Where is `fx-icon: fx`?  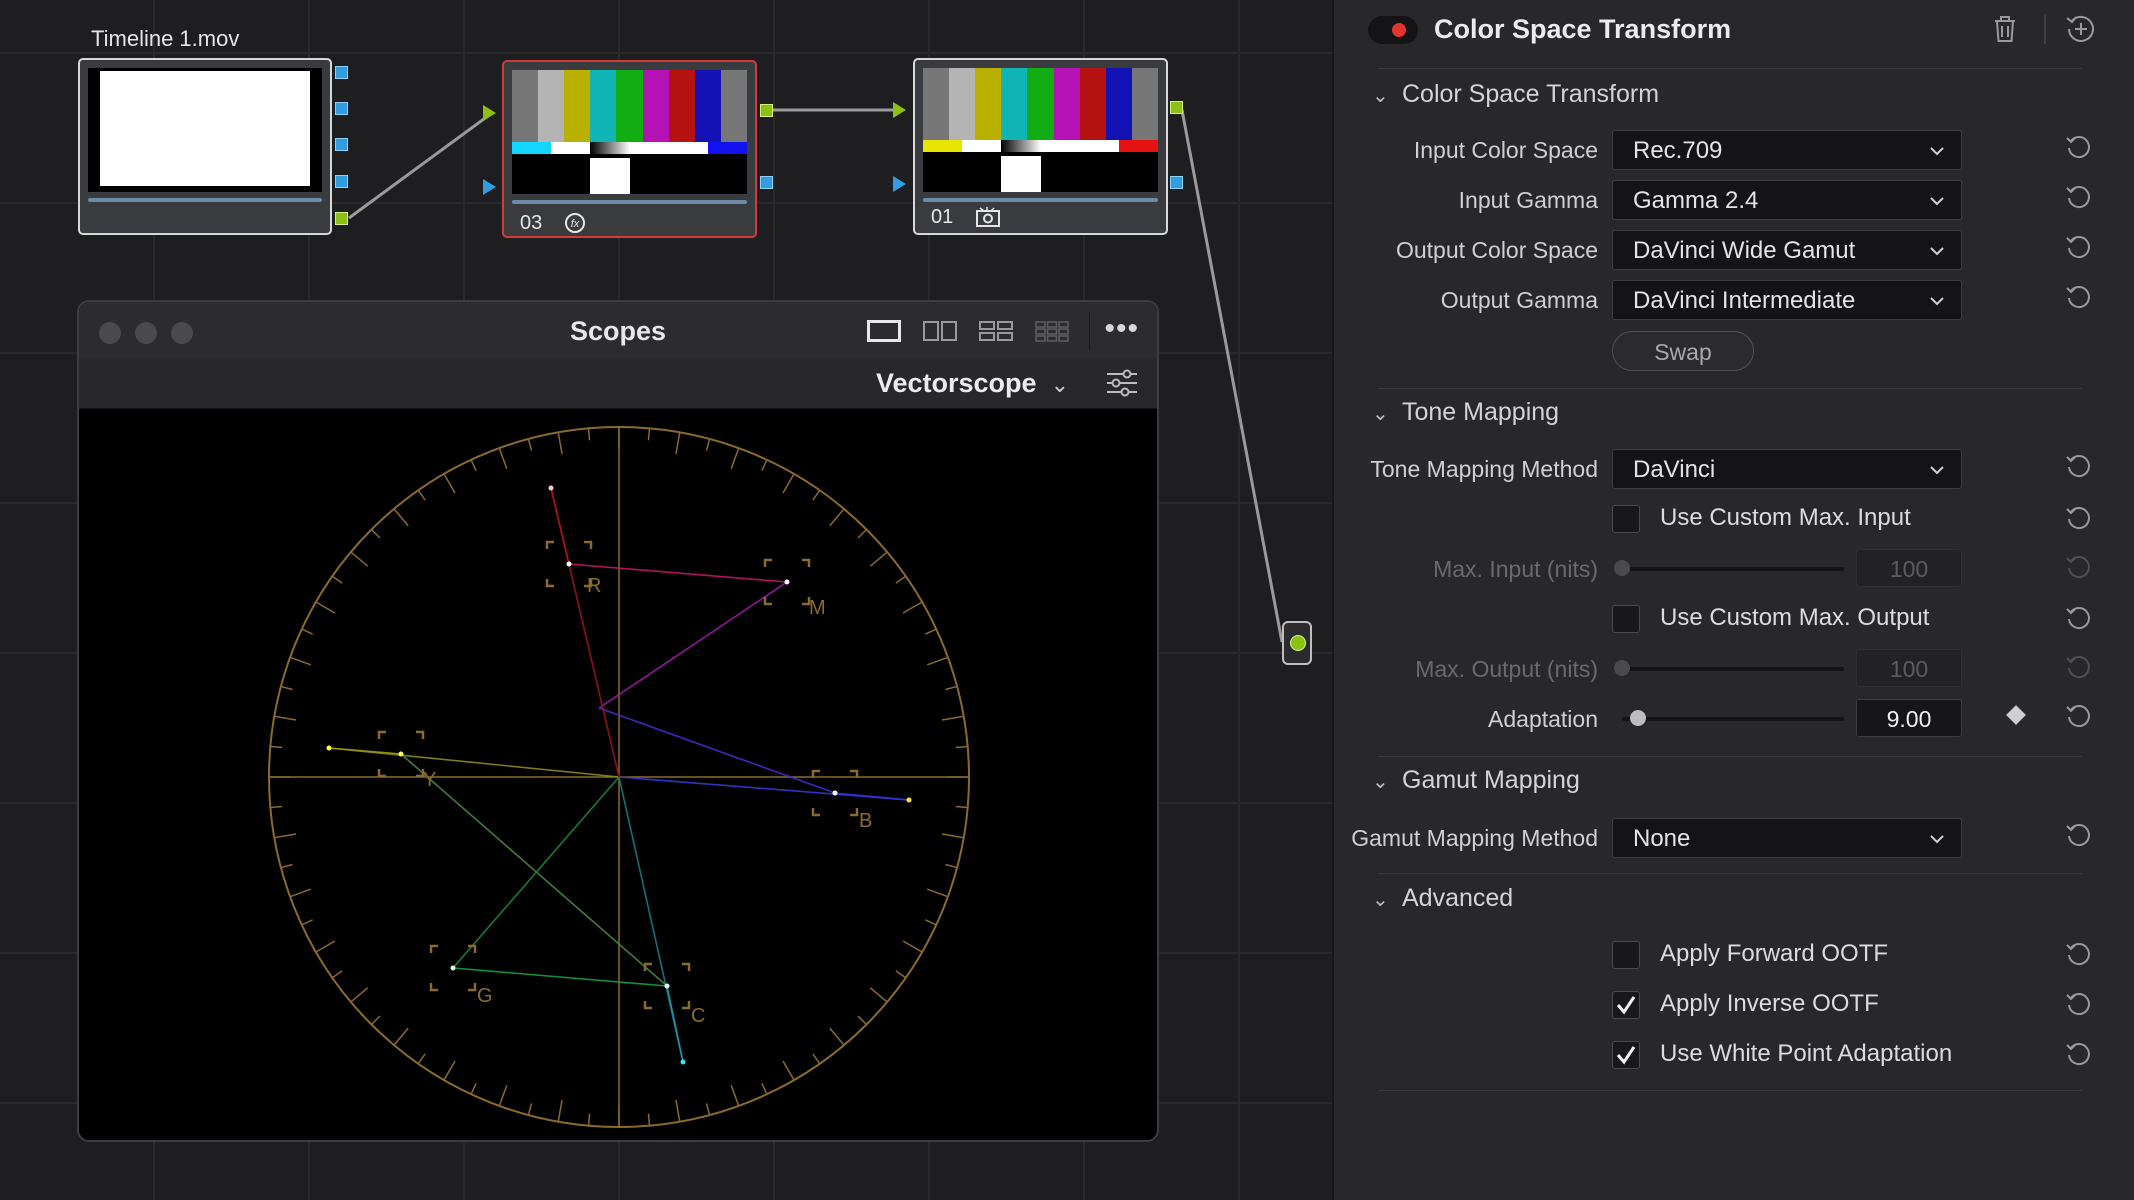
fx-icon: fx is located at coordinates (575, 226).